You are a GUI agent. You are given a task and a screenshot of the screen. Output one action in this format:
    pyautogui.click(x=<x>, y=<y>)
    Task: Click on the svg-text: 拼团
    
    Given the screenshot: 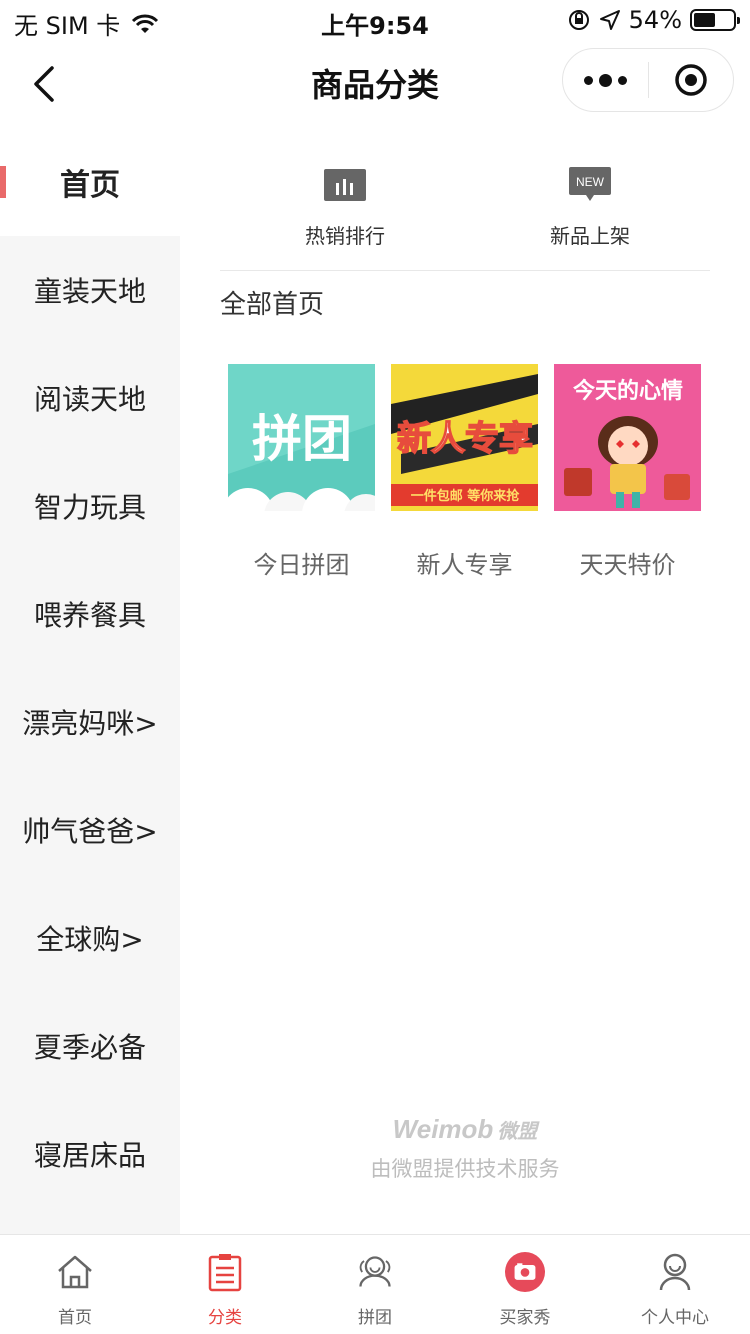 What is the action you would take?
    pyautogui.click(x=302, y=439)
    